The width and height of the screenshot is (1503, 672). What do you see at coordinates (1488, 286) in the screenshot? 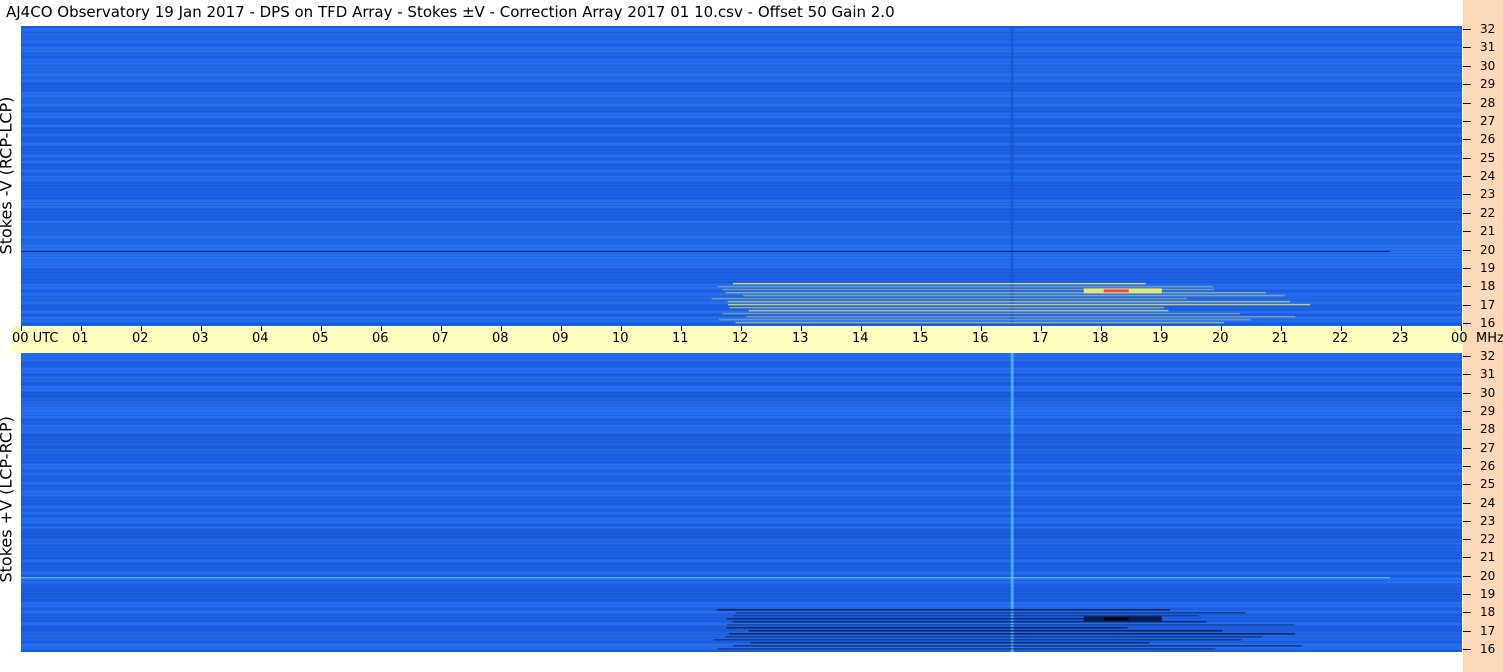
I see `mhz-tick-label: 18` at bounding box center [1488, 286].